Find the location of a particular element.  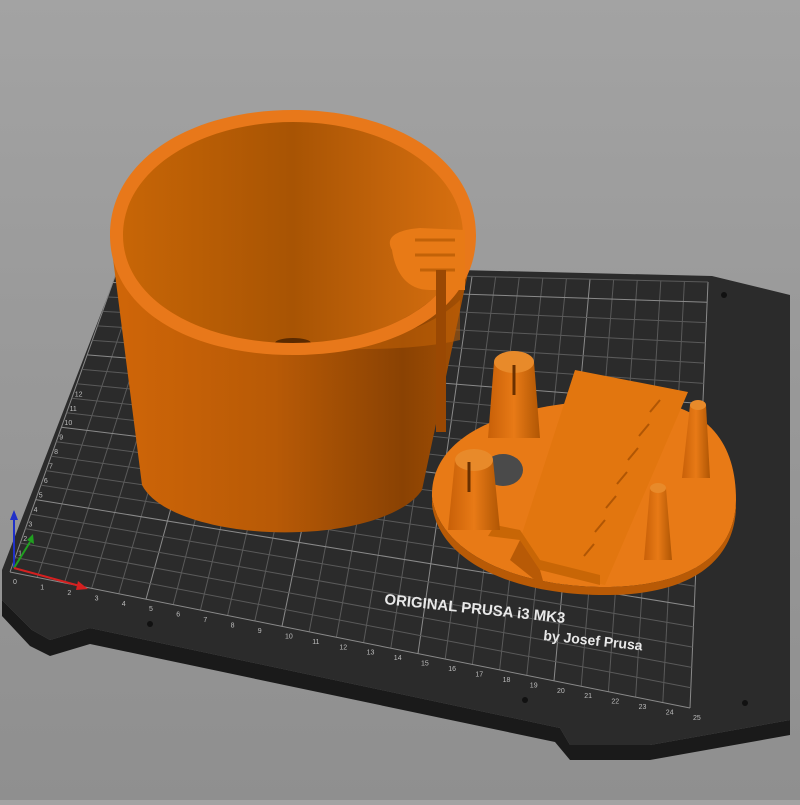

x-tick-label: 17 is located at coordinates (479, 674).